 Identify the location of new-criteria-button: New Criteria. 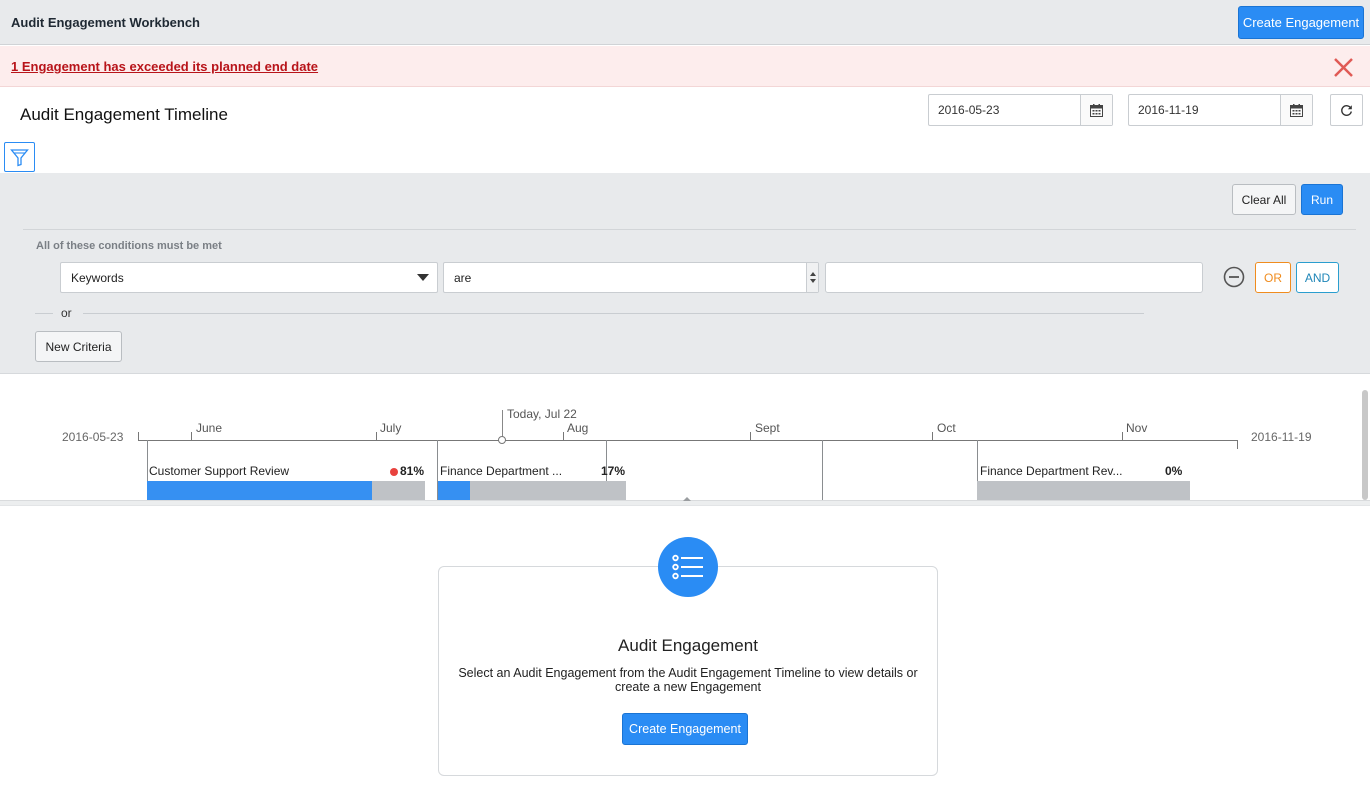
(78, 346).